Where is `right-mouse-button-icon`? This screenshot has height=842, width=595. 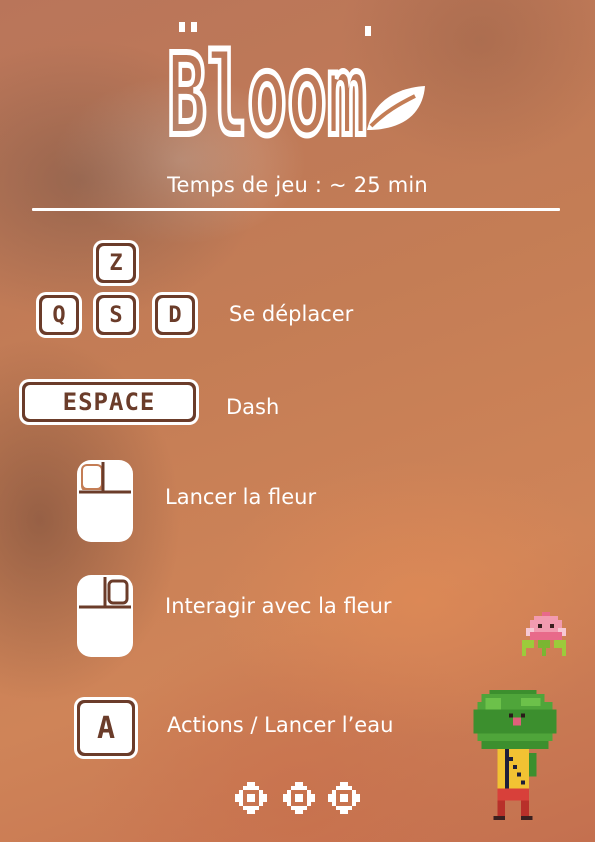 right-mouse-button-icon is located at coordinates (105, 616).